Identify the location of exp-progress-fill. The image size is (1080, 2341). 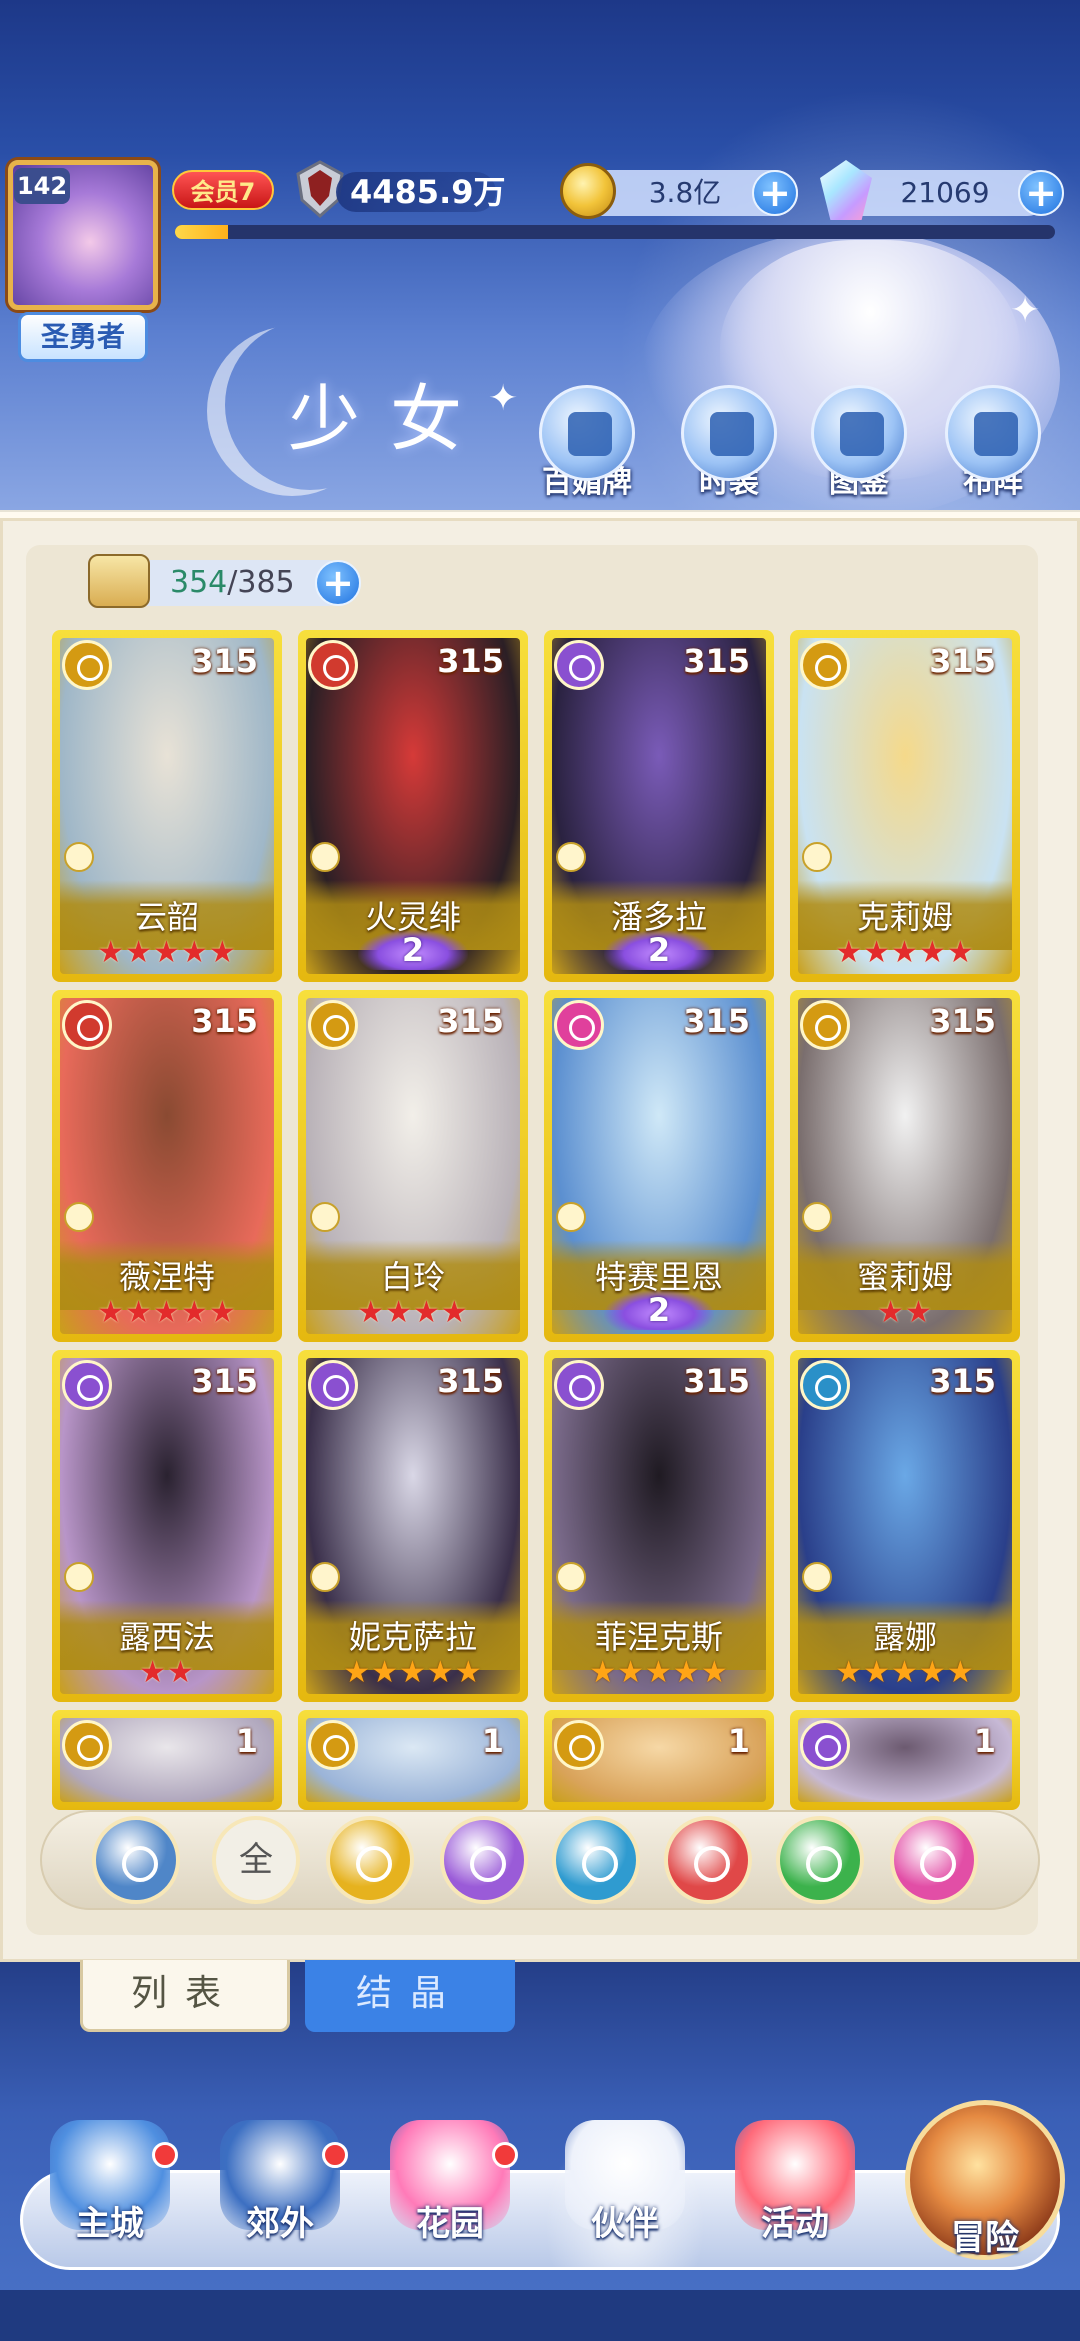
(201, 232).